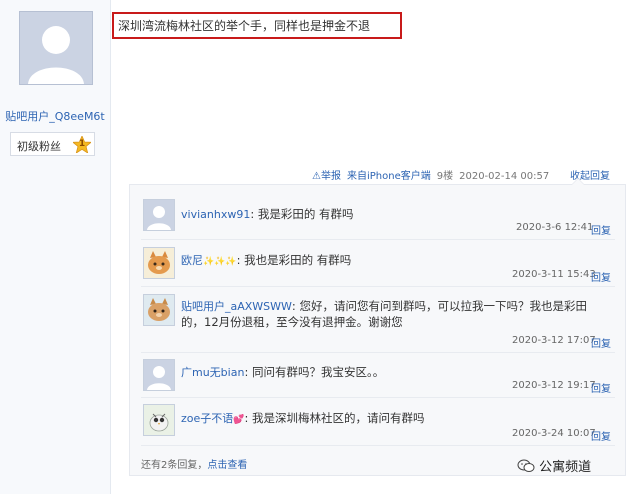 Image resolution: width=640 pixels, height=494 pixels. What do you see at coordinates (439, 306) in the screenshot?
I see `reply-text: : 您好，请问您有问到群吗，可以拉我一下吗？我也是彩田` at bounding box center [439, 306].